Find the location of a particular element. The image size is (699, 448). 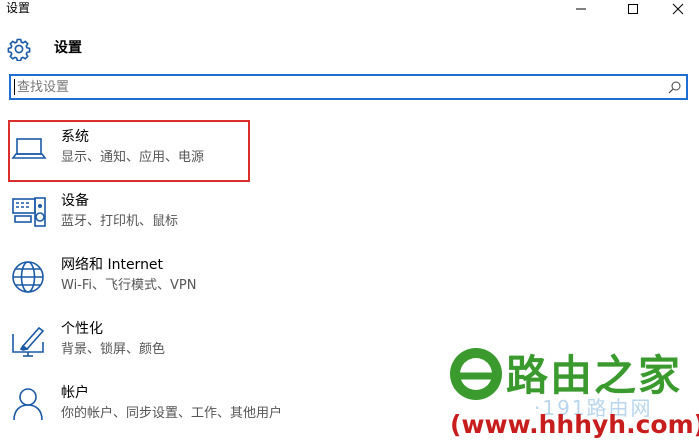

minimize-icon is located at coordinates (581, 9).